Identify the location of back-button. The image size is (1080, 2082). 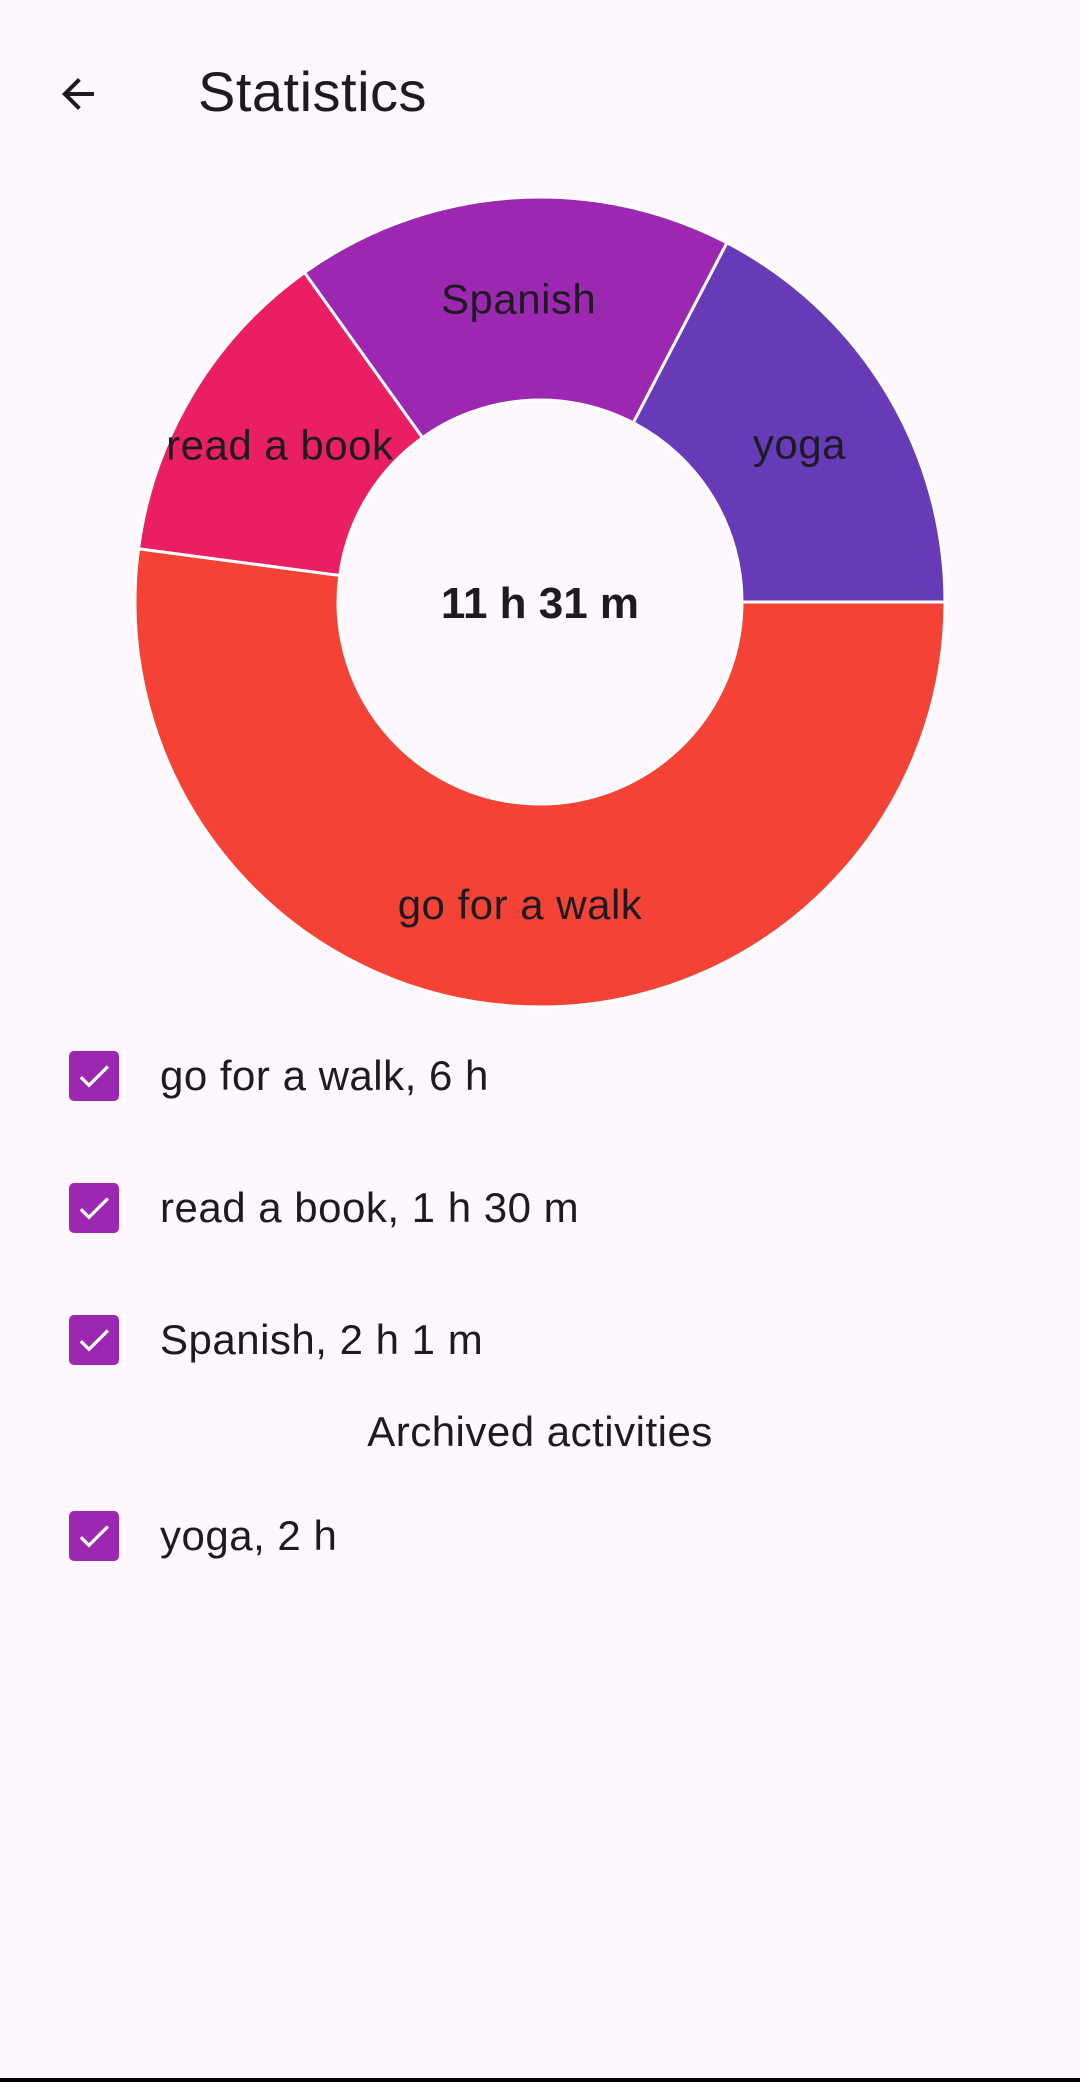
(78, 94).